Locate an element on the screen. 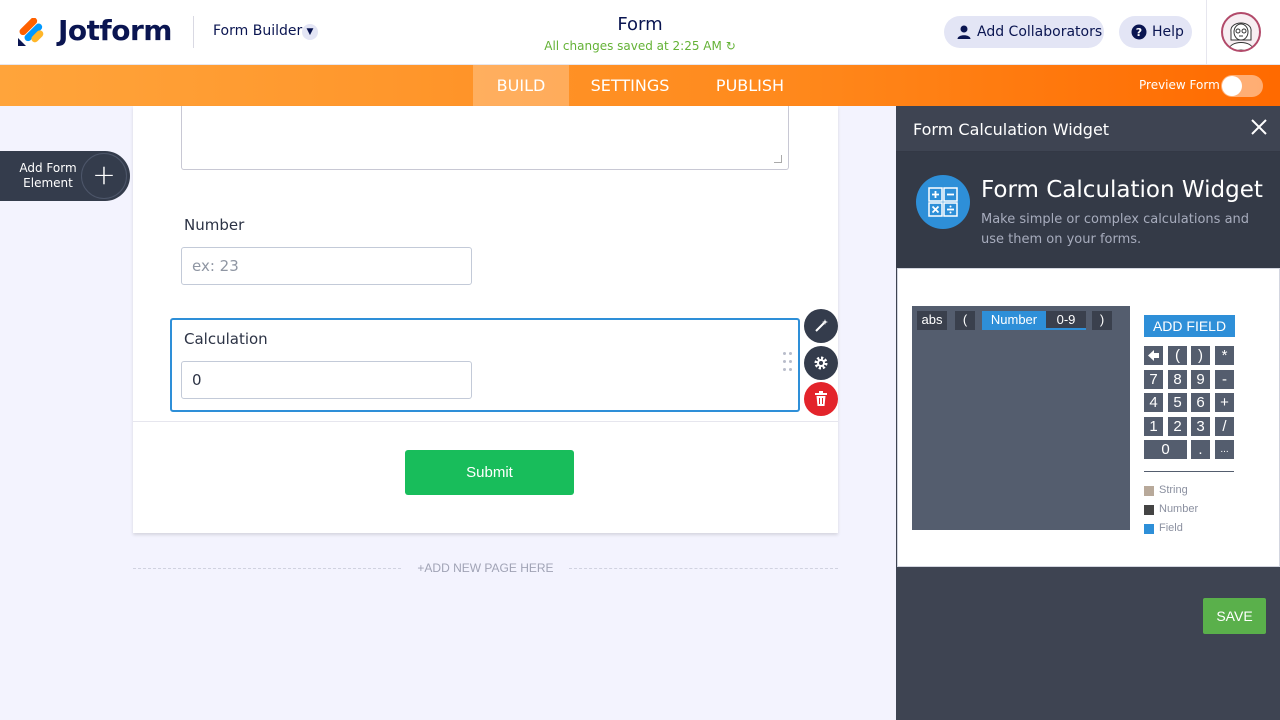 This screenshot has width=1280, height=720. save-button: SAVE is located at coordinates (1234, 616).